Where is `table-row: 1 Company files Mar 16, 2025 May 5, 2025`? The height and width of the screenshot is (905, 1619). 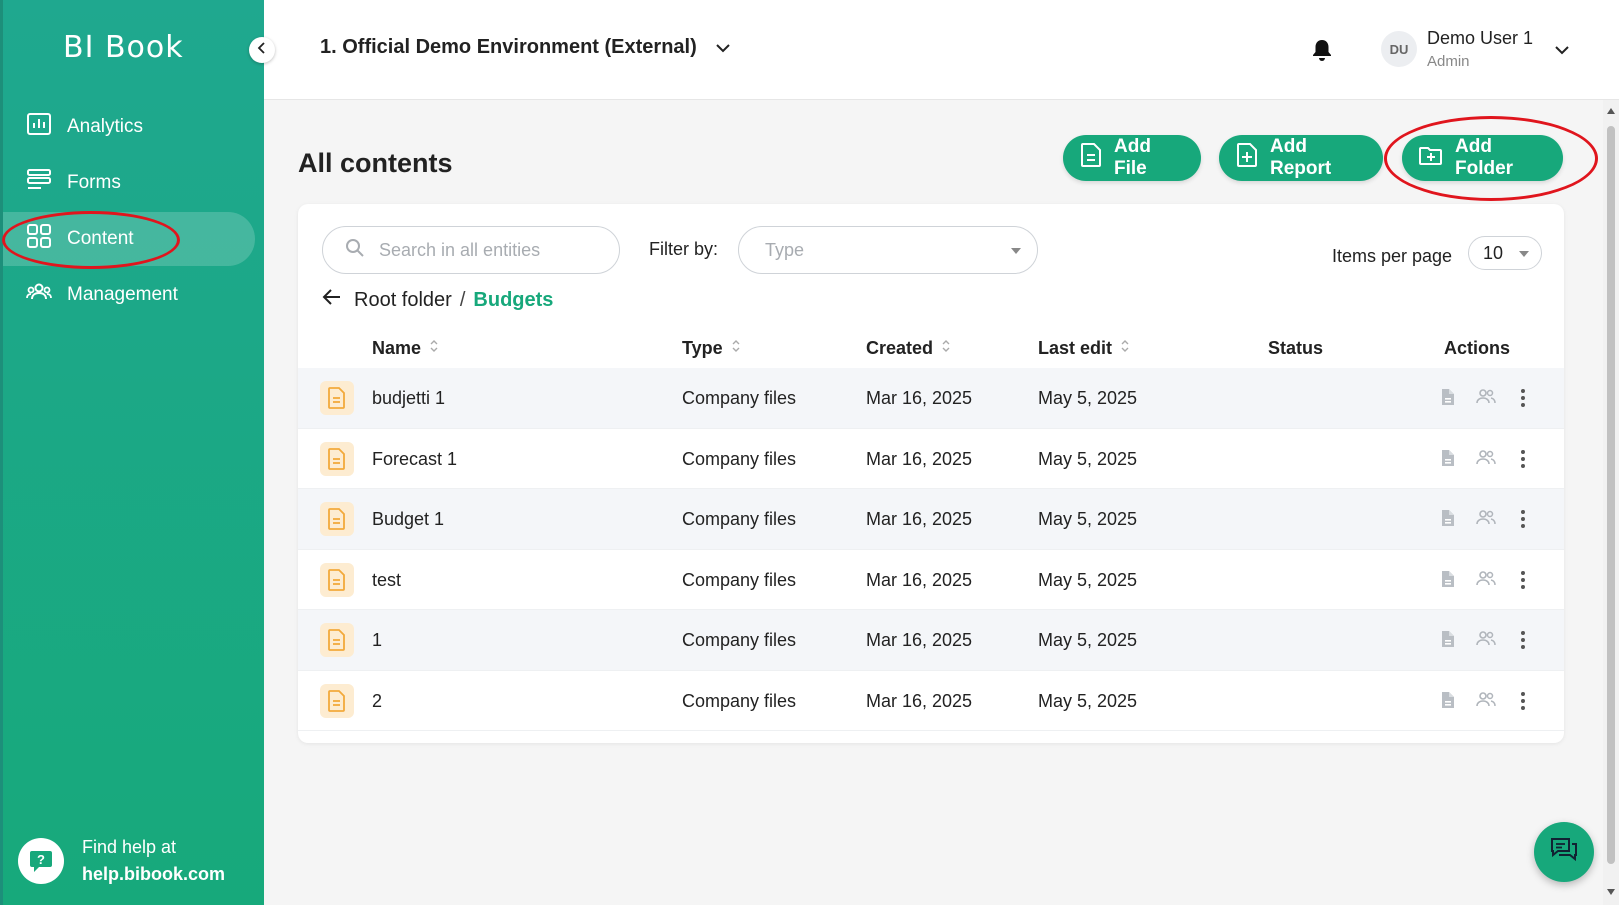 table-row: 1 Company files Mar 16, 2025 May 5, 2025 is located at coordinates (931, 640).